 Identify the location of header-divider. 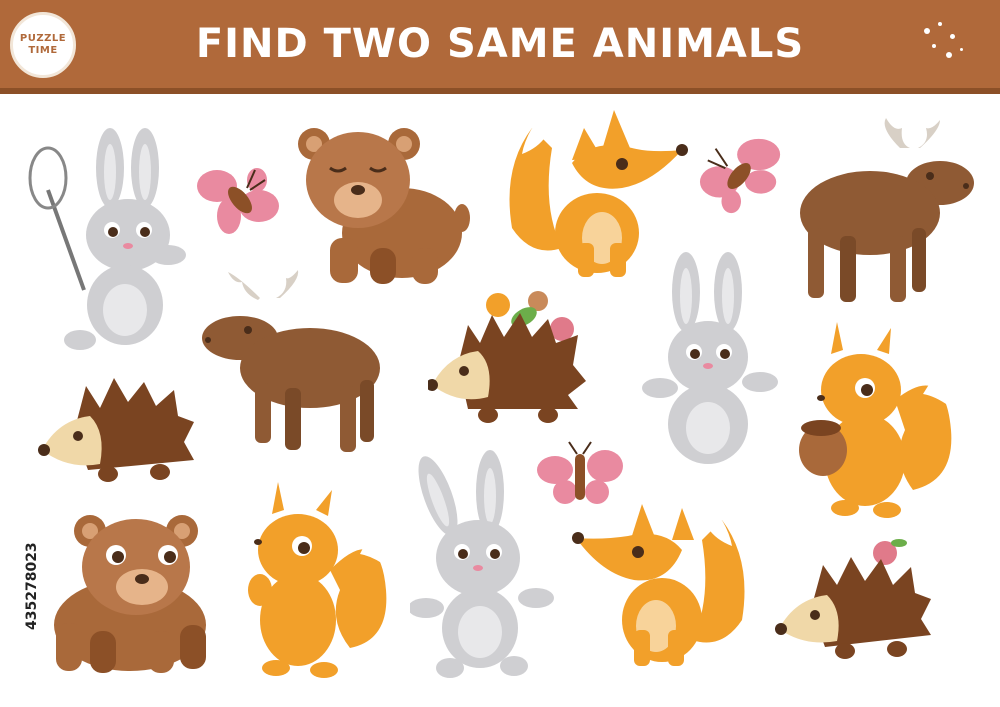
(500, 91).